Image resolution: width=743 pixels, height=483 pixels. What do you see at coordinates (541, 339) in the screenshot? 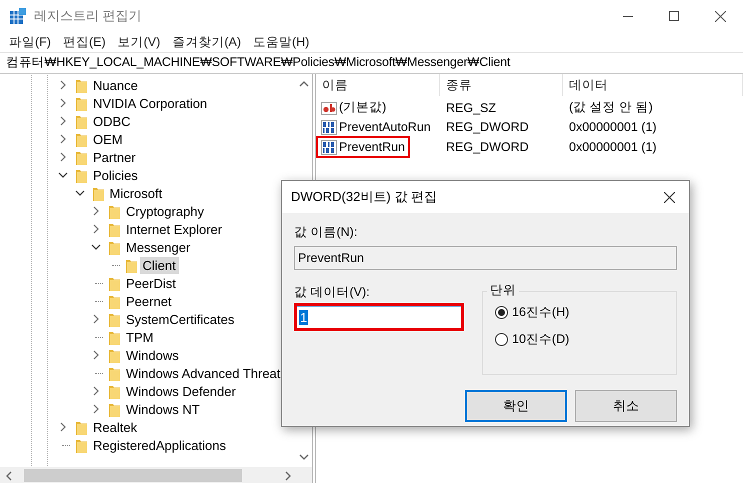
I see `radio-label: 10진수(D)` at bounding box center [541, 339].